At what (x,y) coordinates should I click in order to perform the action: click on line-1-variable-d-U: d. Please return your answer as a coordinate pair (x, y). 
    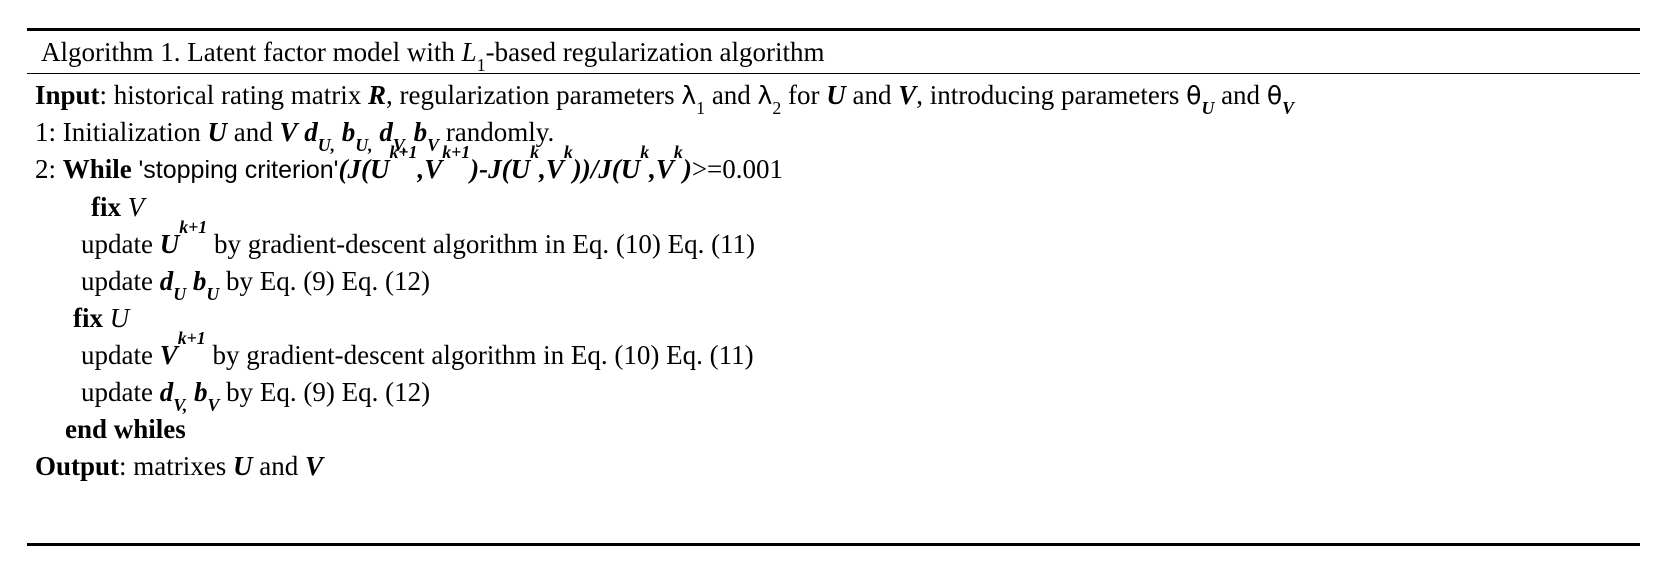
    Looking at the image, I should click on (311, 132).